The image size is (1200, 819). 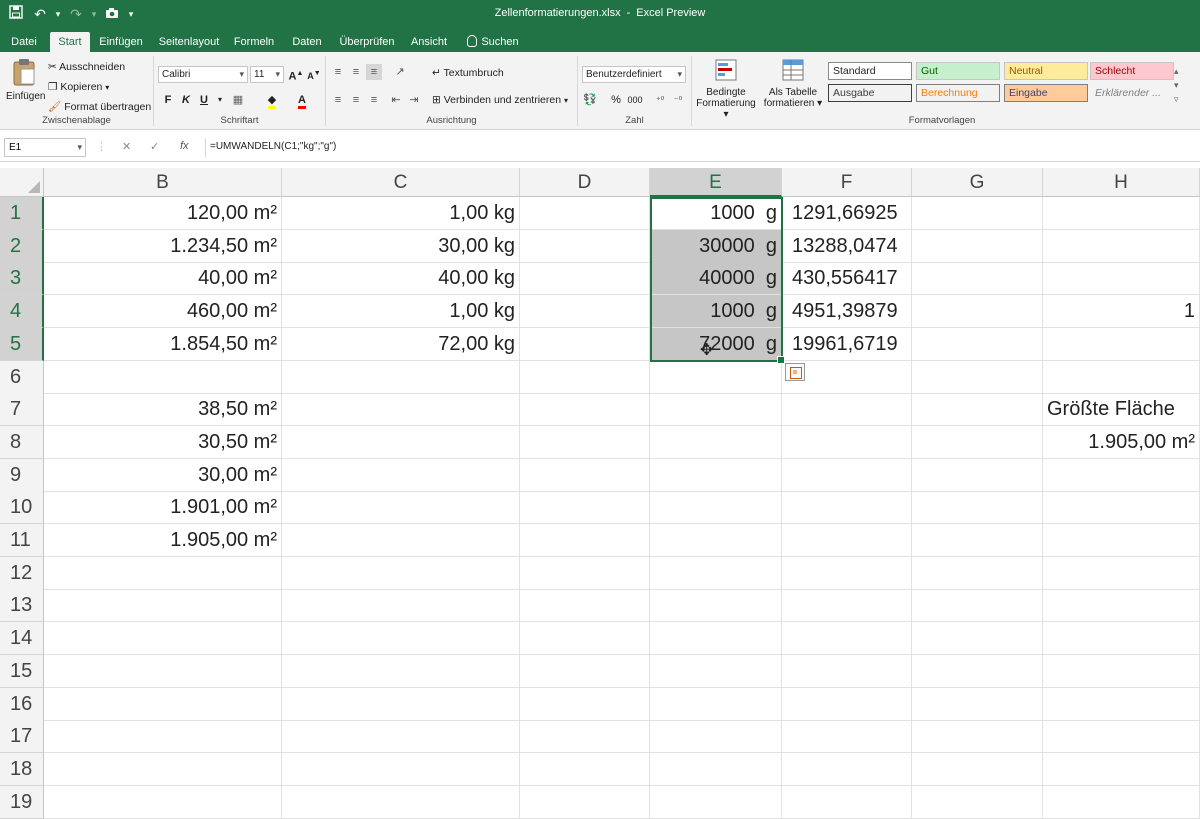 What do you see at coordinates (847, 410) in the screenshot?
I see `cell-f7` at bounding box center [847, 410].